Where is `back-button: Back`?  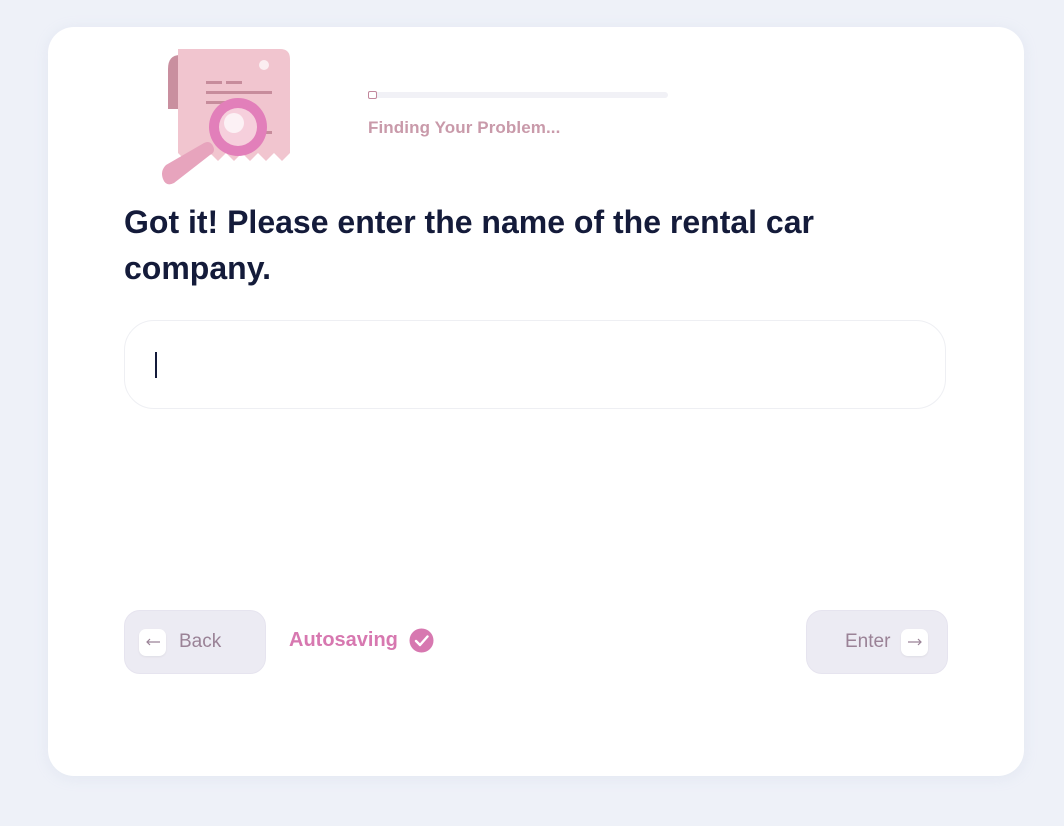 back-button: Back is located at coordinates (195, 642).